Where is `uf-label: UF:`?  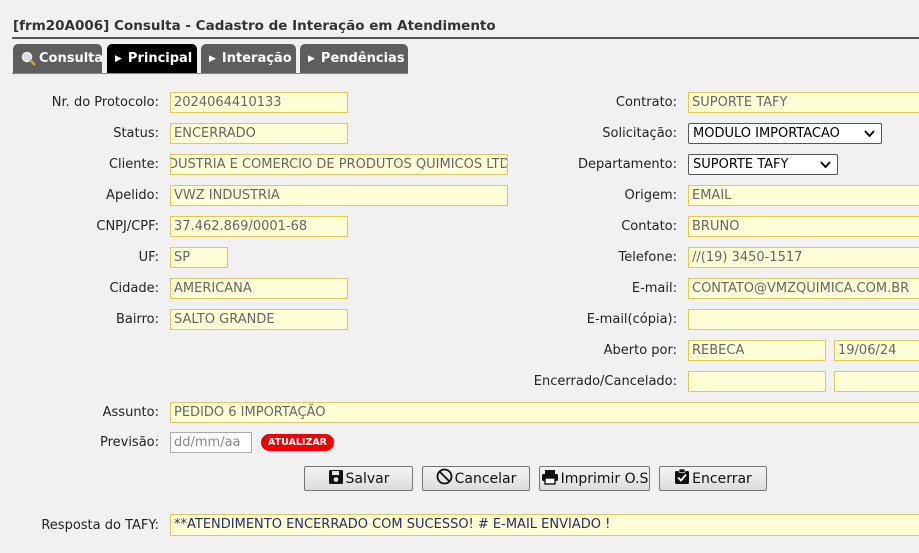
uf-label: UF: is located at coordinates (148, 257).